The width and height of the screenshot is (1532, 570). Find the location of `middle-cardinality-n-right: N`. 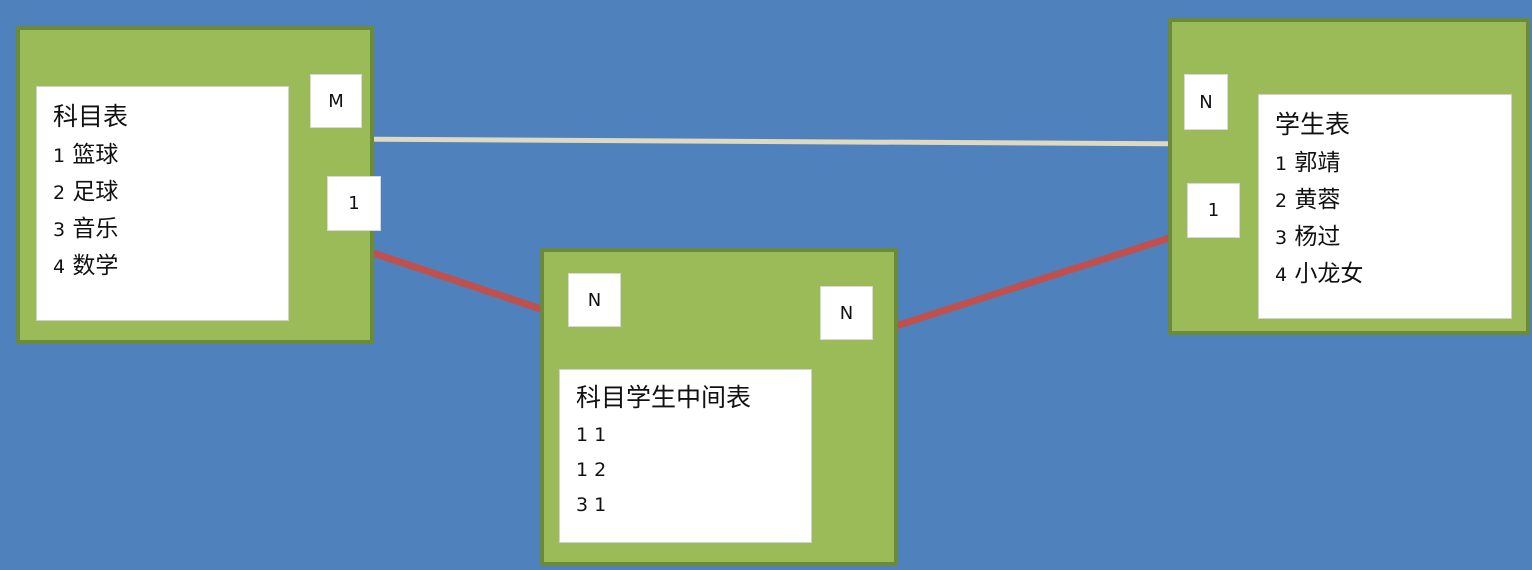

middle-cardinality-n-right: N is located at coordinates (846, 313).